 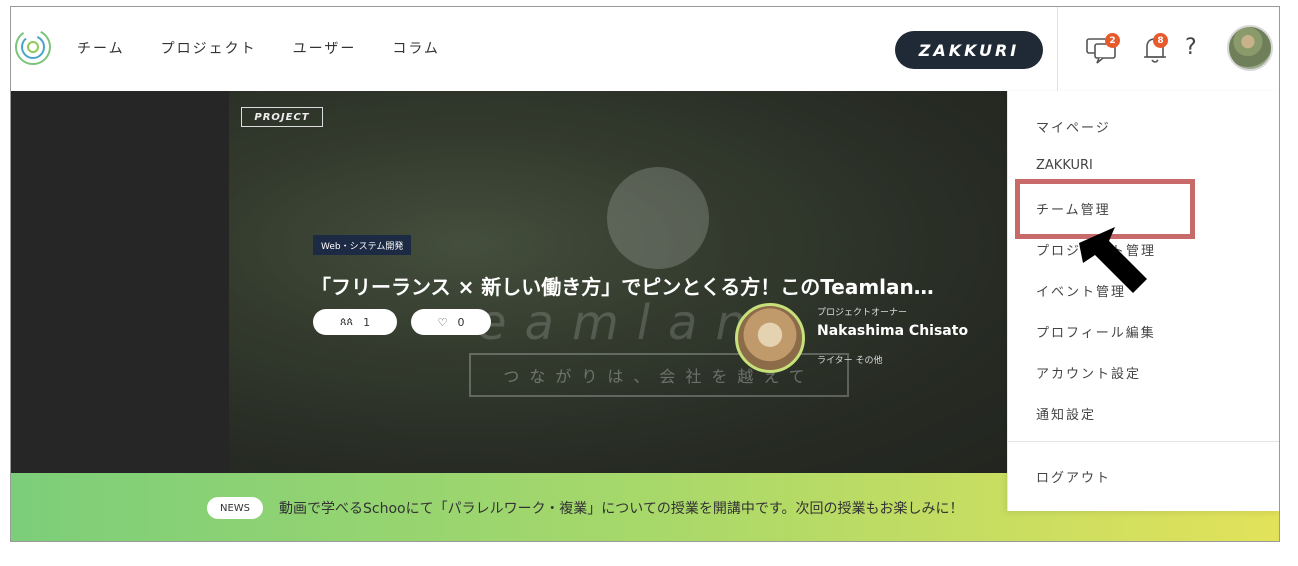 I want to click on members-pill: ጰጰ 1, so click(x=355, y=322).